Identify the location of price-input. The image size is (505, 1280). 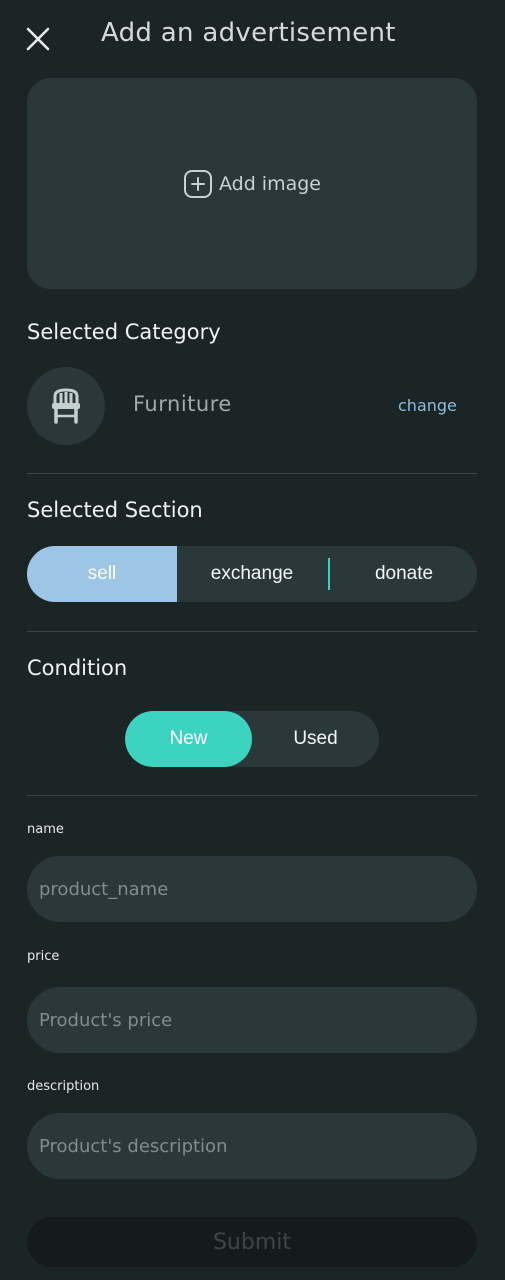
(252, 1020).